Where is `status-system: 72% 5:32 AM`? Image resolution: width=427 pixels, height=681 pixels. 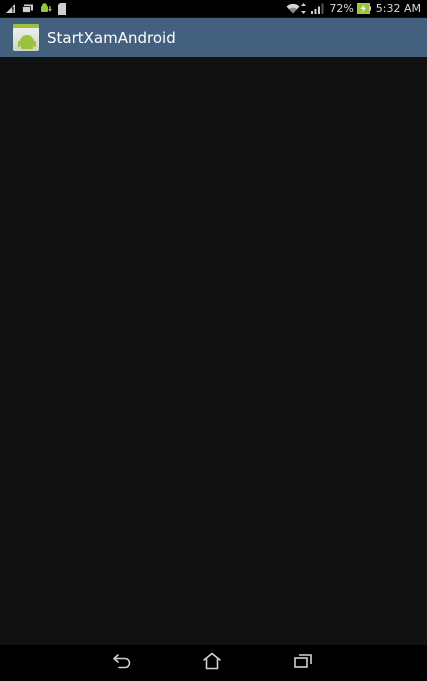 status-system: 72% 5:32 AM is located at coordinates (351, 8).